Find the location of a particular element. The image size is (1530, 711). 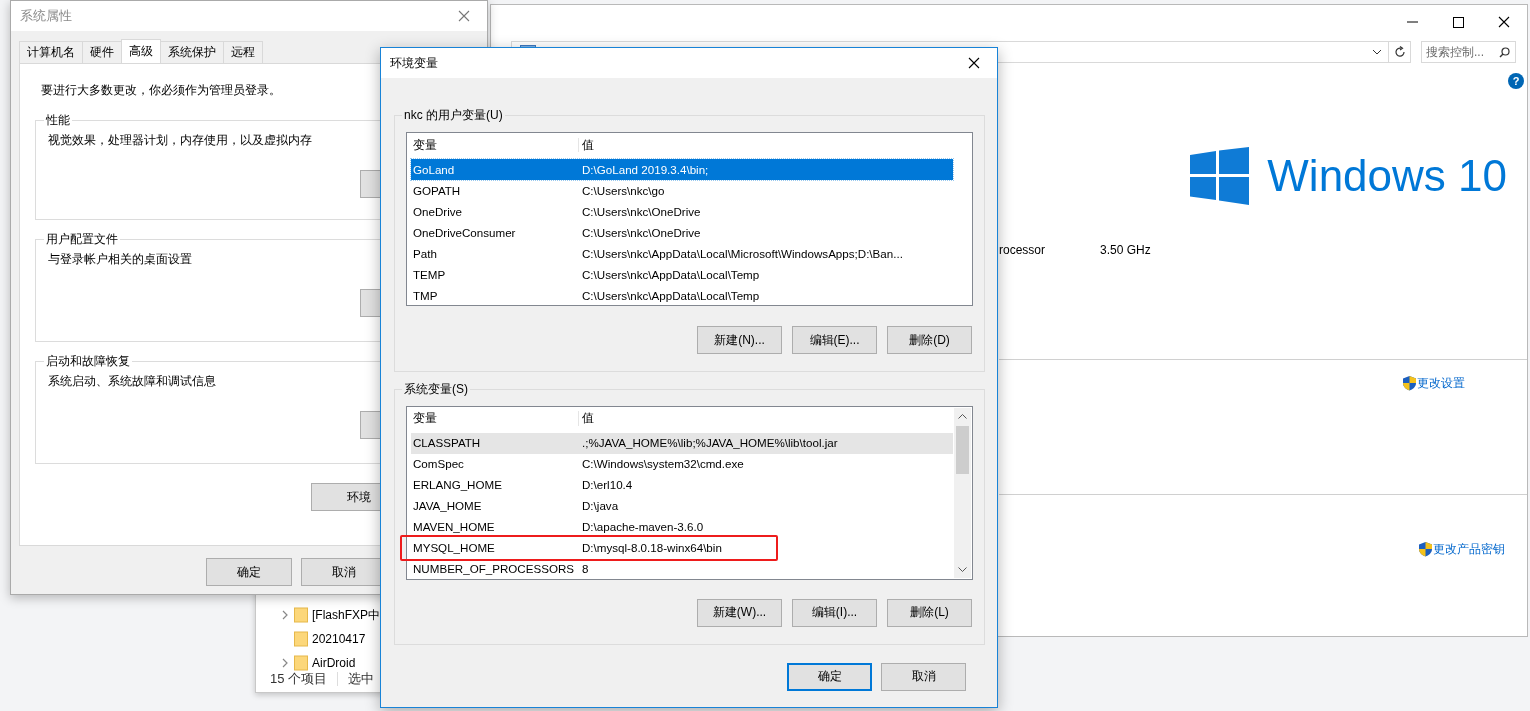

notice-text: 要进行大多数更改，你必须作为管理员登录。 is located at coordinates (161, 90).